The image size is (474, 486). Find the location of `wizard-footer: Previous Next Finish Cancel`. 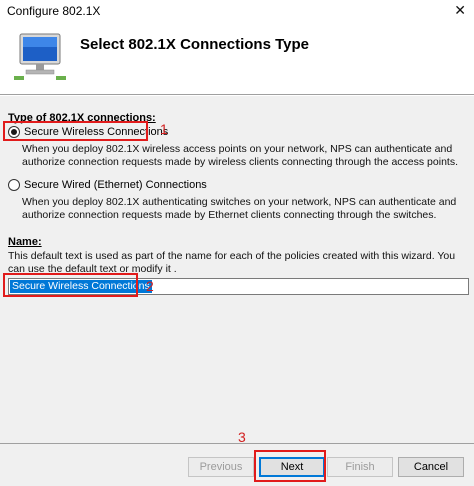

wizard-footer: Previous Next Finish Cancel is located at coordinates (237, 464).